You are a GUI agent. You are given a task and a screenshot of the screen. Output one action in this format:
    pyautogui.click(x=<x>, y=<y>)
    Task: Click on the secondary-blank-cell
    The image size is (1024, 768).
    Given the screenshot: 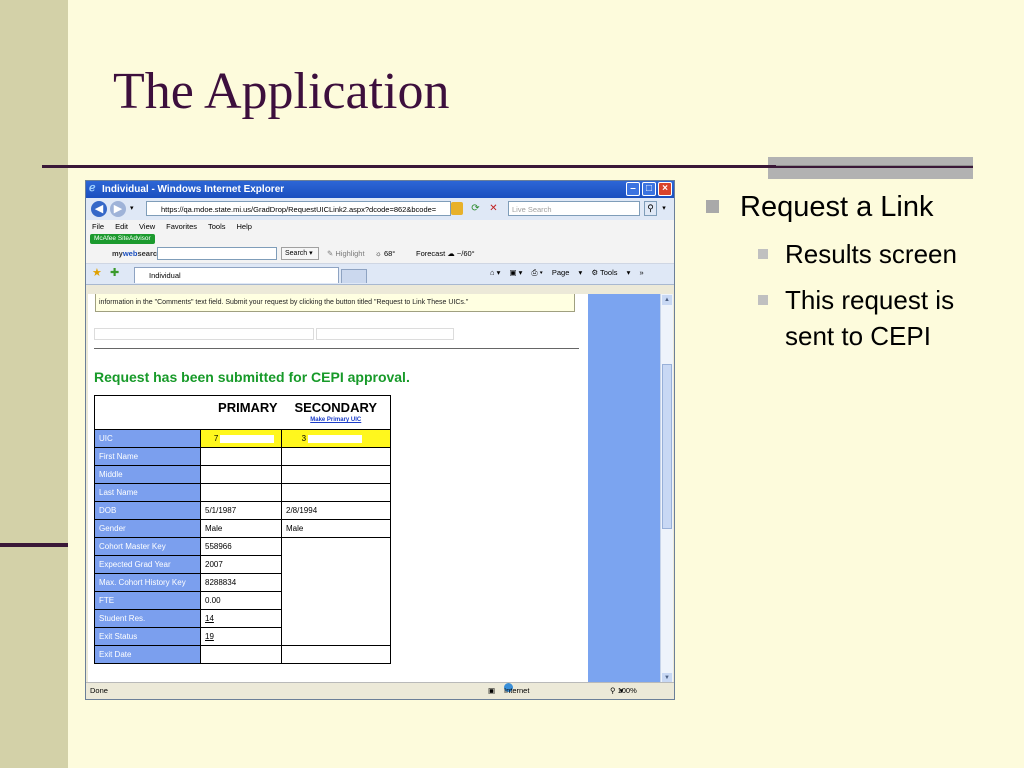 What is the action you would take?
    pyautogui.click(x=336, y=591)
    